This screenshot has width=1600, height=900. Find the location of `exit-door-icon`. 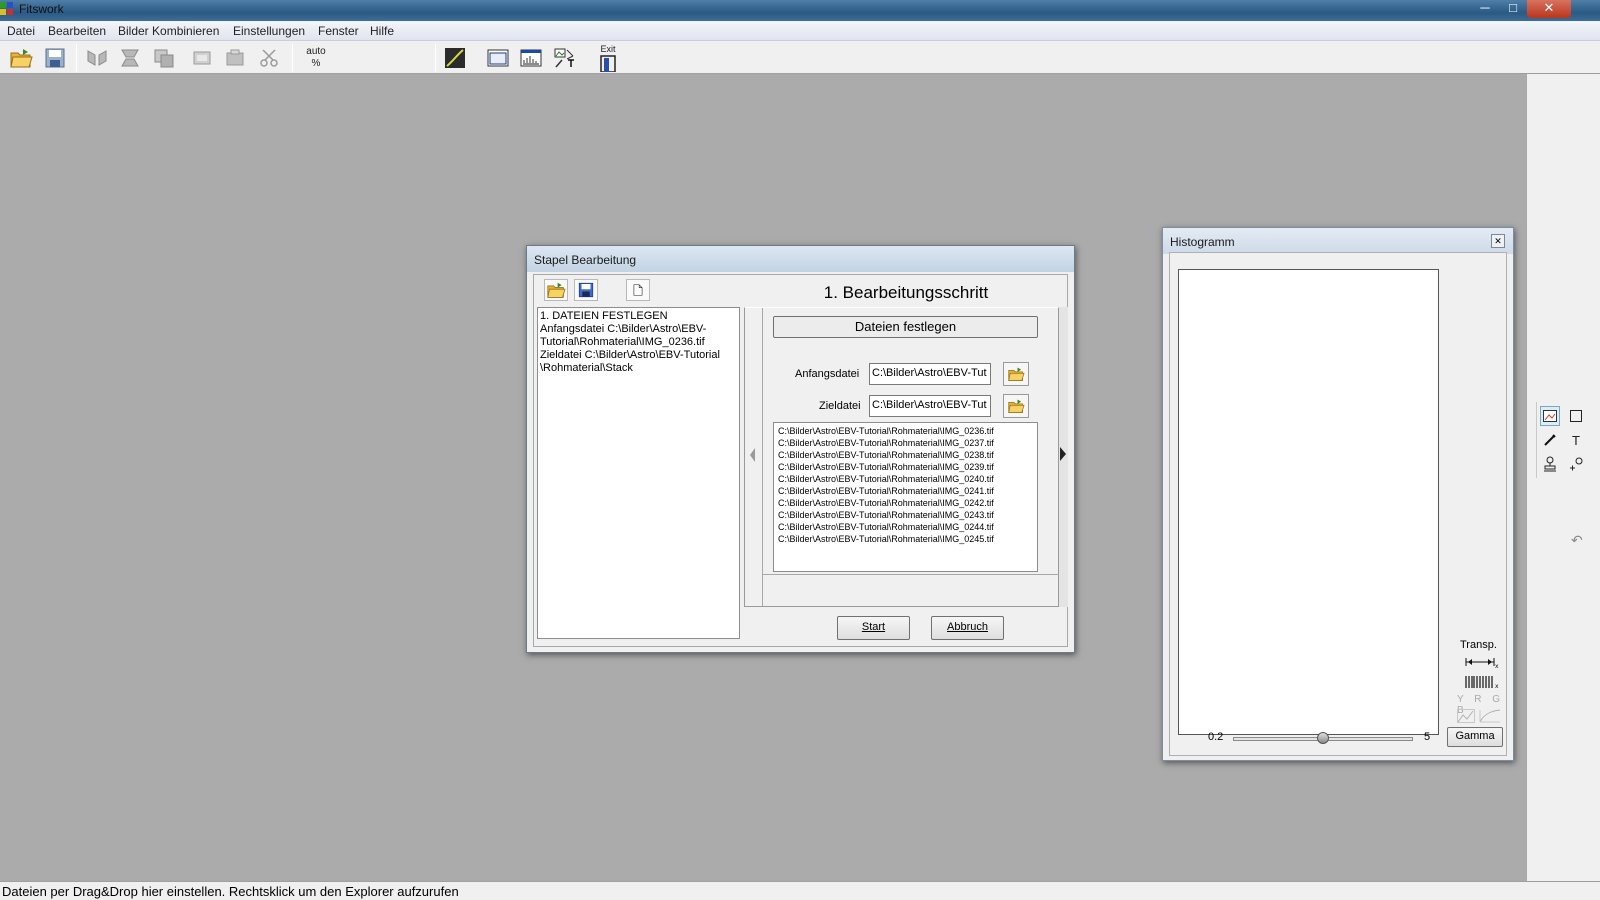

exit-door-icon is located at coordinates (608, 63).